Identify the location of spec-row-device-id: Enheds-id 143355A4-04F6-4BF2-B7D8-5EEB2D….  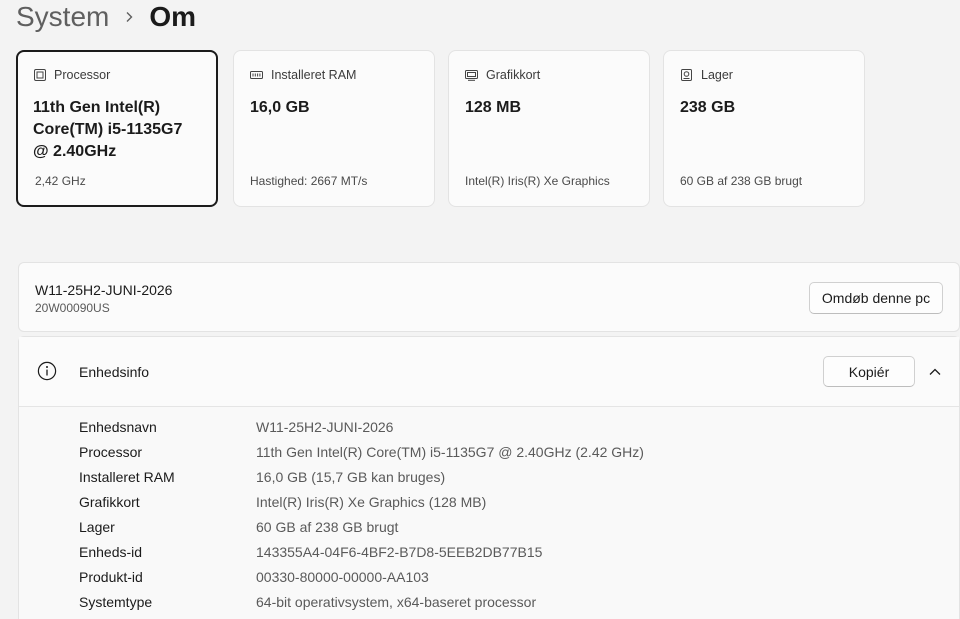
(489, 552).